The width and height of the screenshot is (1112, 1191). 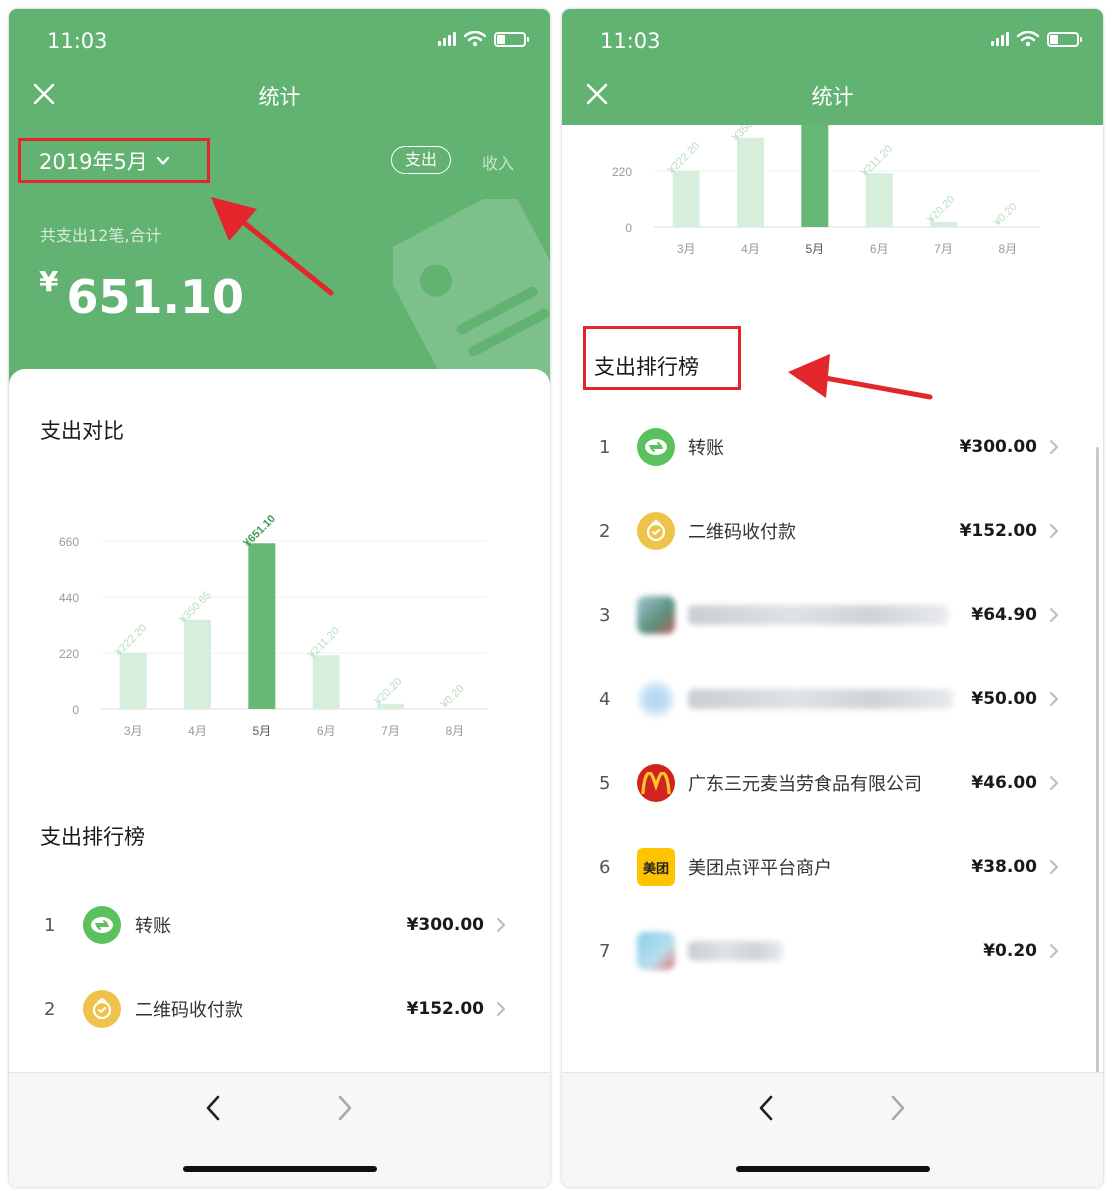 I want to click on rank-number: 5, so click(x=605, y=783).